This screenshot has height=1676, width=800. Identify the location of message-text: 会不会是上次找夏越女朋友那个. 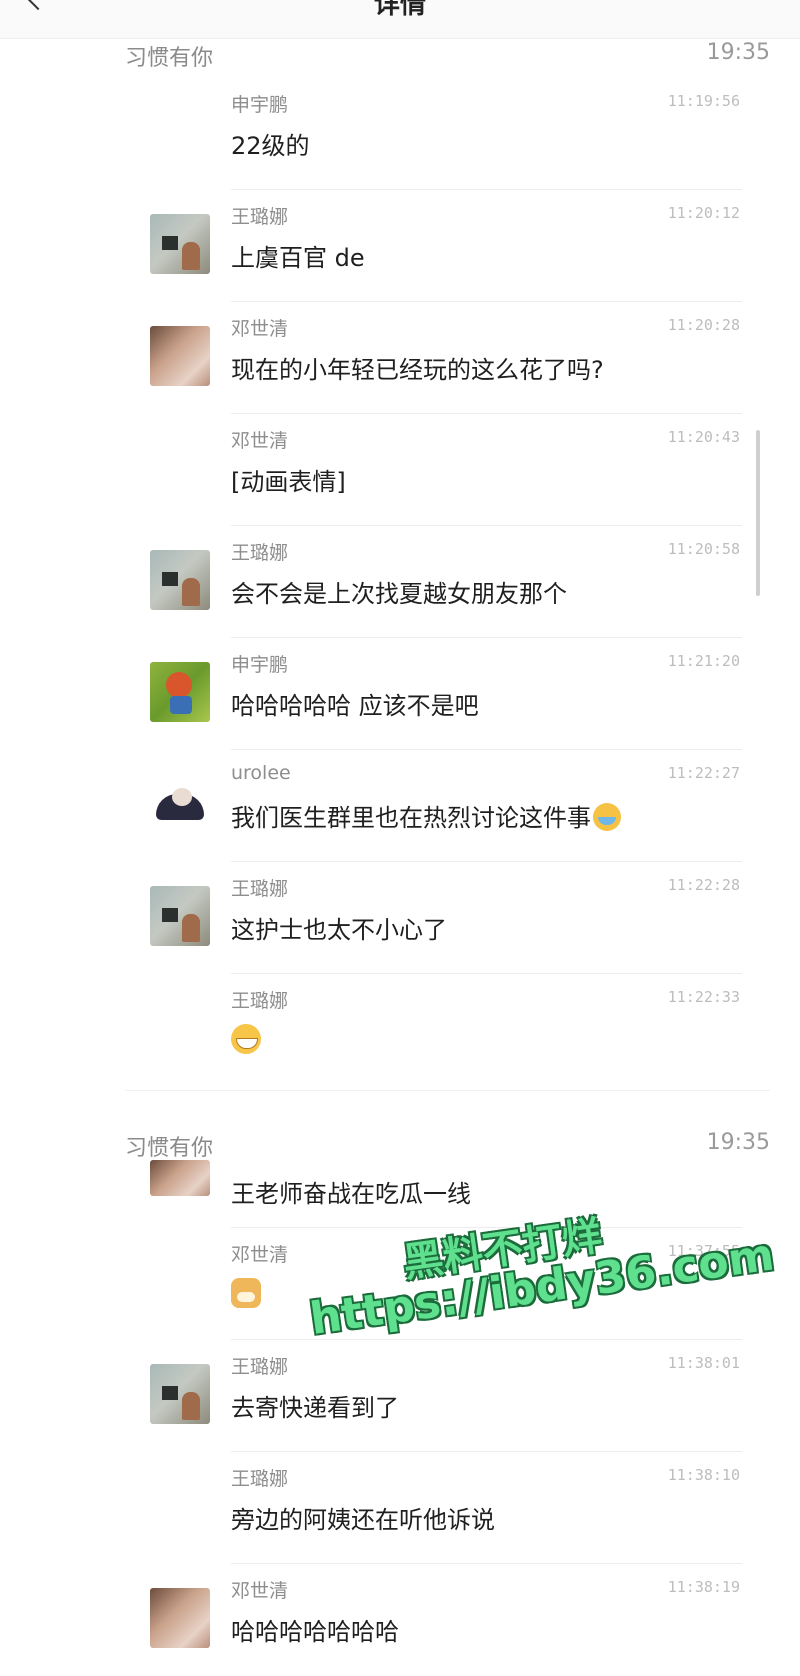
(399, 594).